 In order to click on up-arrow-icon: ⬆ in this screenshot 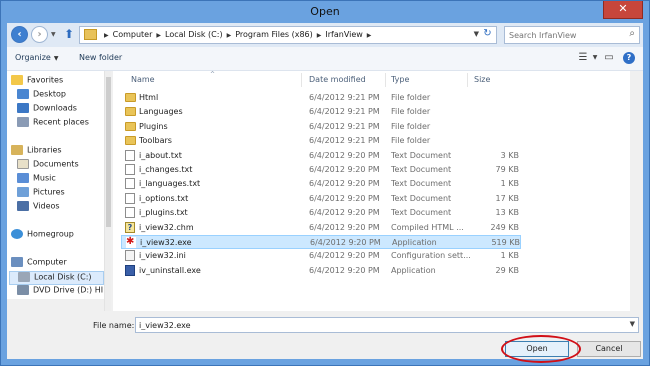, I will do `click(69, 35)`.